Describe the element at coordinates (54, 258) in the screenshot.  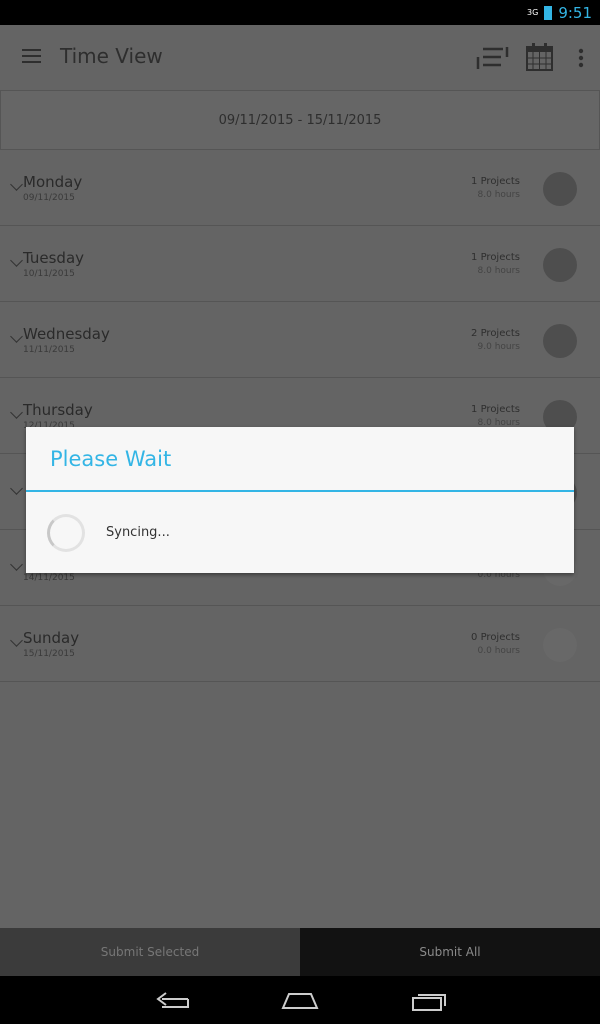
I see `day-name: Tuesday` at that location.